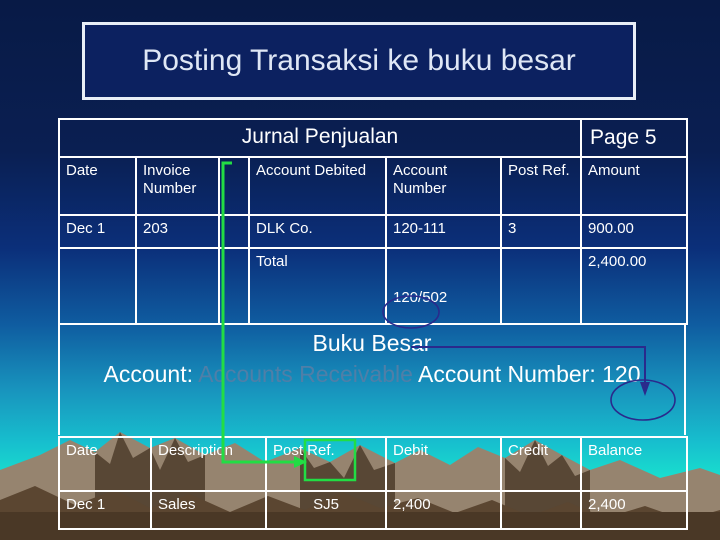 This screenshot has width=720, height=540. Describe the element at coordinates (372, 343) in the screenshot. I see `ledger-title: Buku Besar` at that location.